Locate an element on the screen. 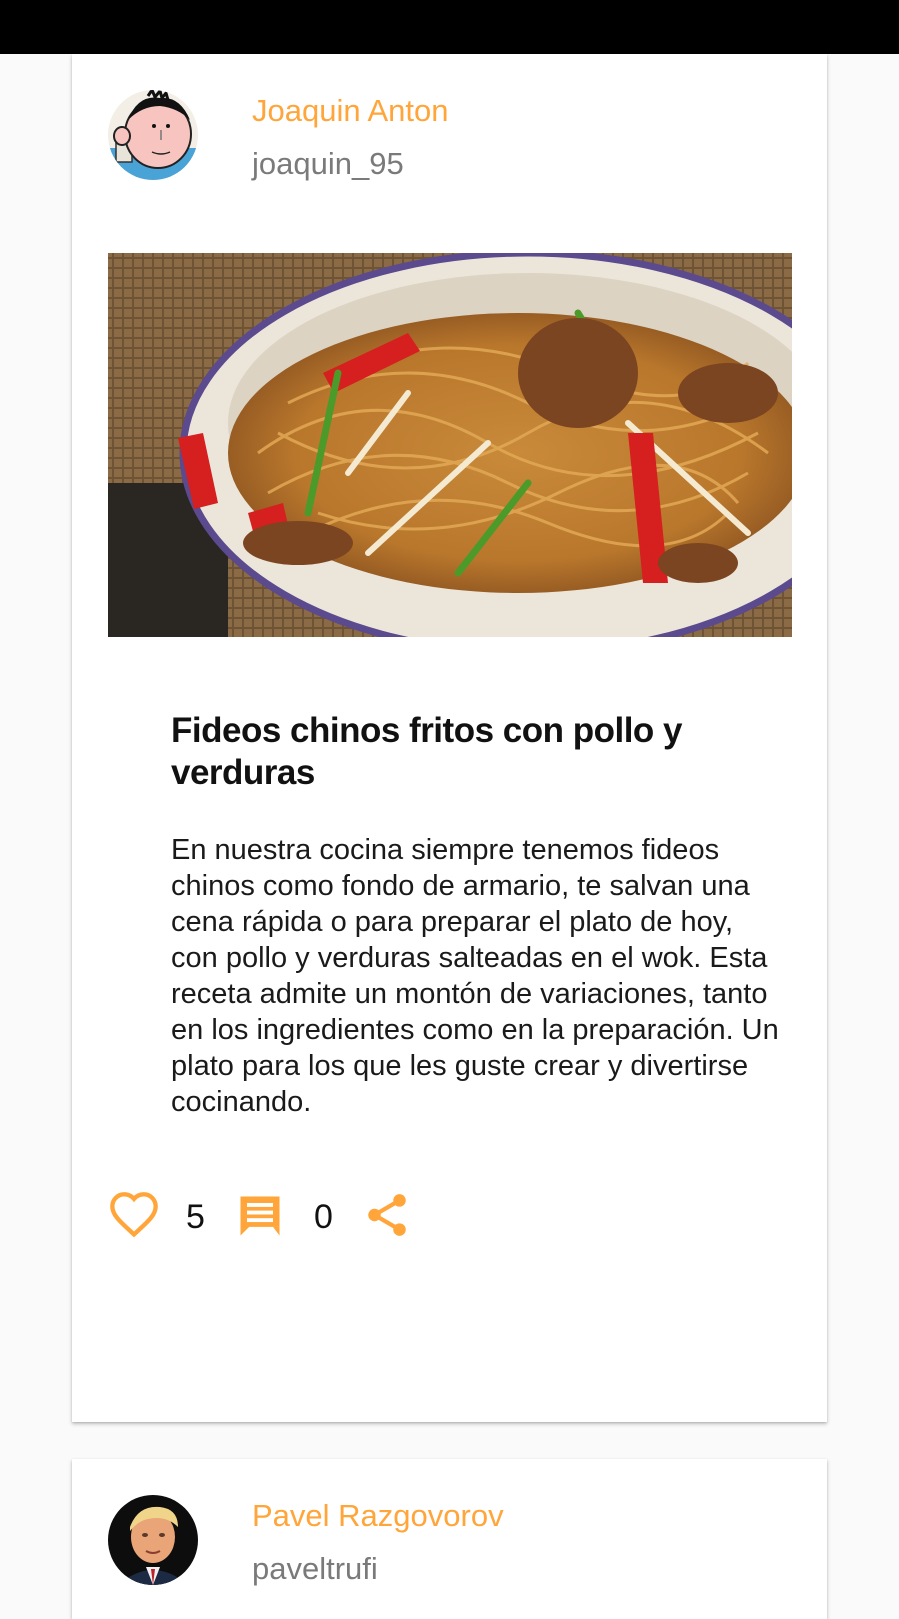 Image resolution: width=899 pixels, height=1619 pixels. post-actions: 5 0 is located at coordinates (358, 1220).